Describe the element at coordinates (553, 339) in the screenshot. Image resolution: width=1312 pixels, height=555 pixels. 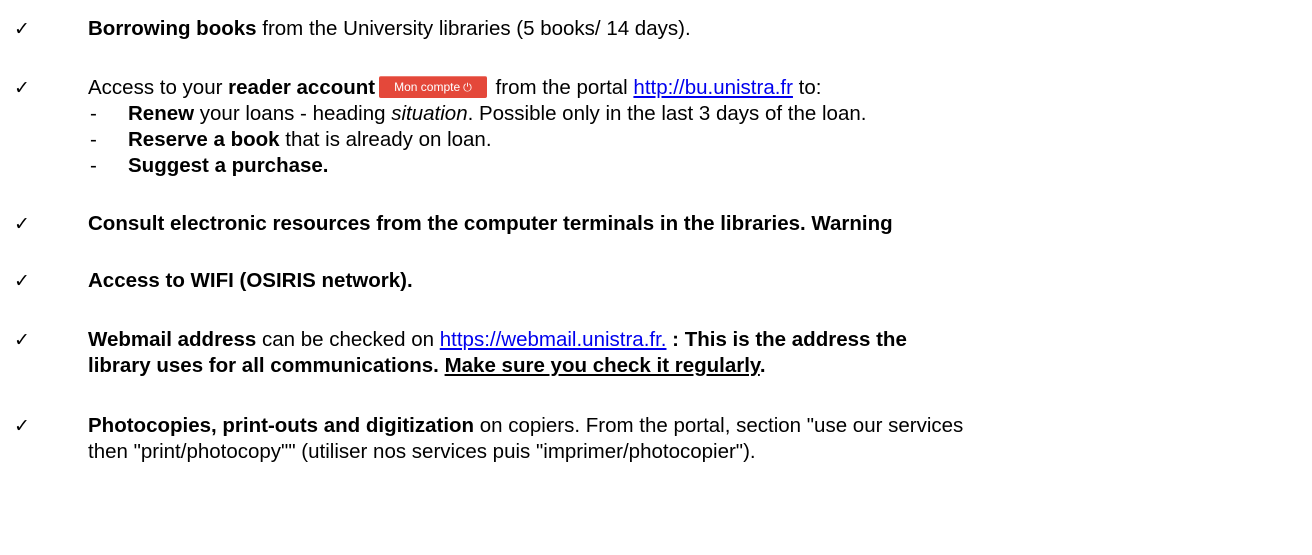
I see `webmail-link: https://webmail.unistra.fr.` at that location.